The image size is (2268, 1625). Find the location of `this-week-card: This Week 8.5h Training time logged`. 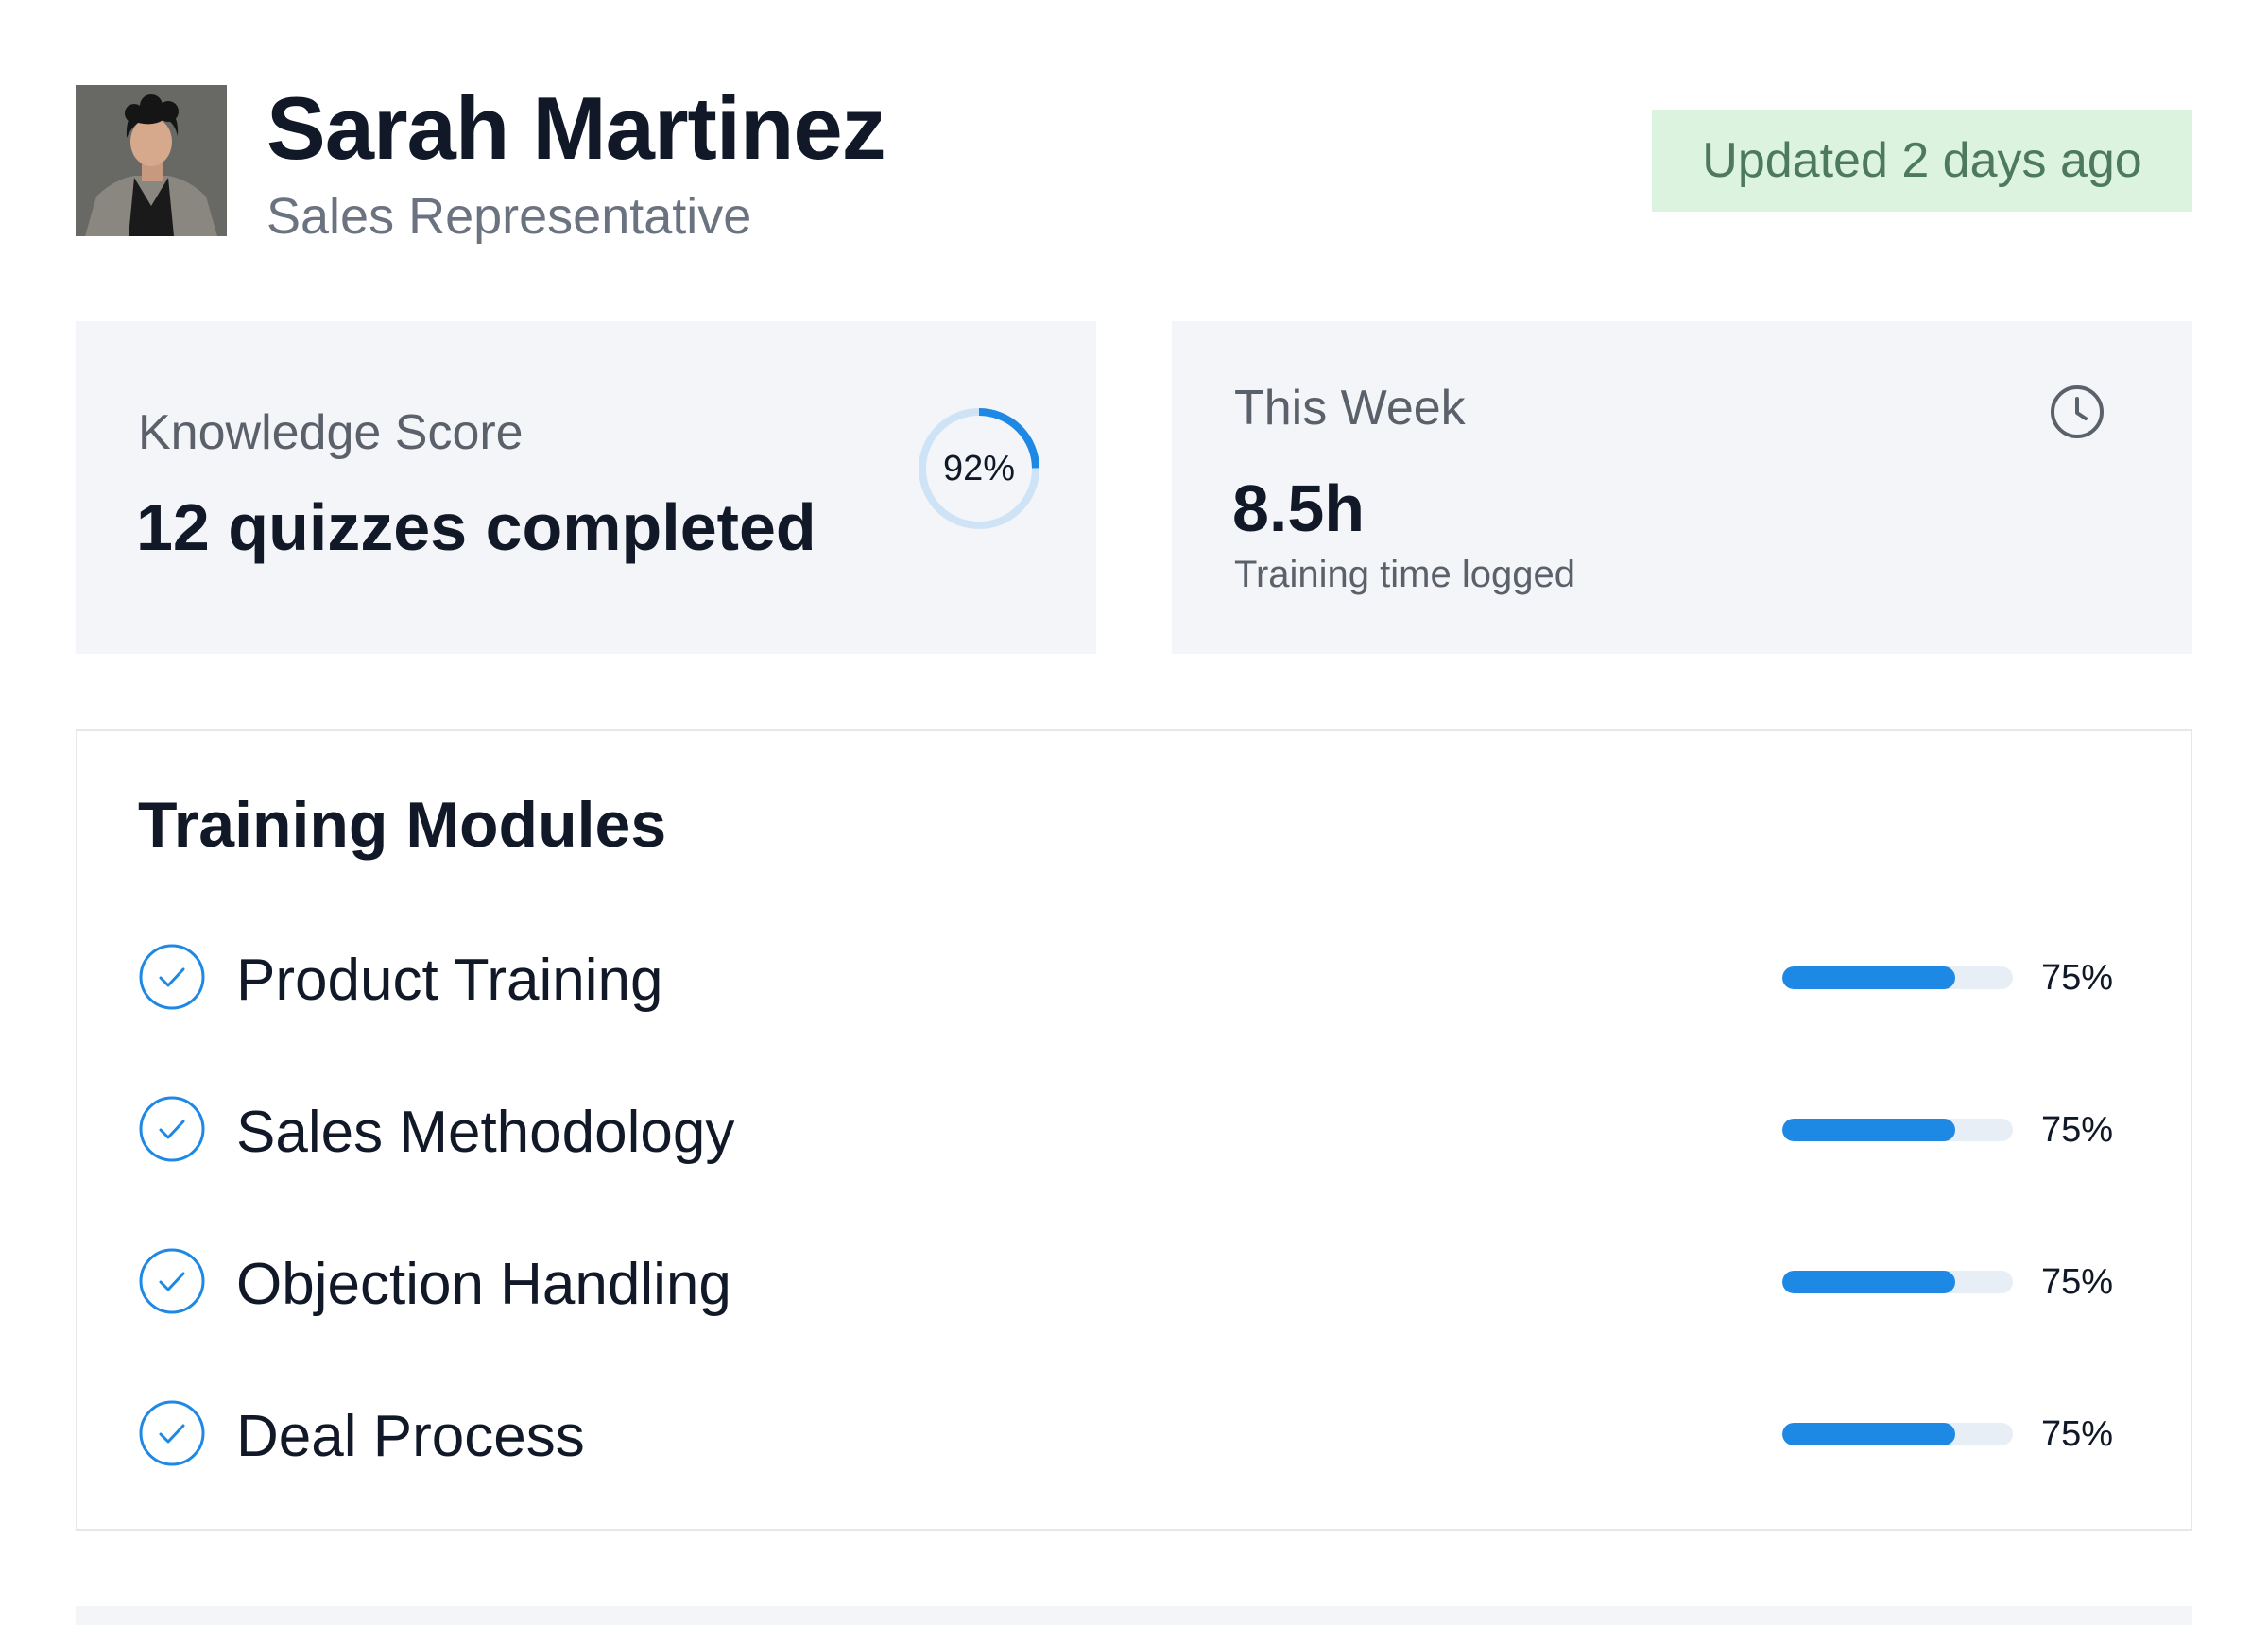

this-week-card: This Week 8.5h Training time logged is located at coordinates (1682, 487).